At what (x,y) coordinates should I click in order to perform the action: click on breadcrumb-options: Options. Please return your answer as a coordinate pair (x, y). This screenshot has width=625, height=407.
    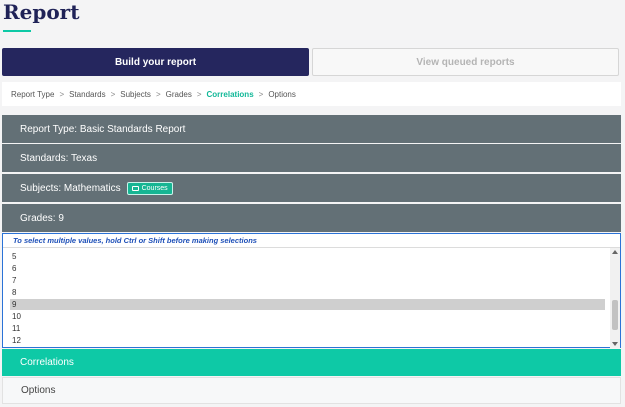
    Looking at the image, I should click on (282, 94).